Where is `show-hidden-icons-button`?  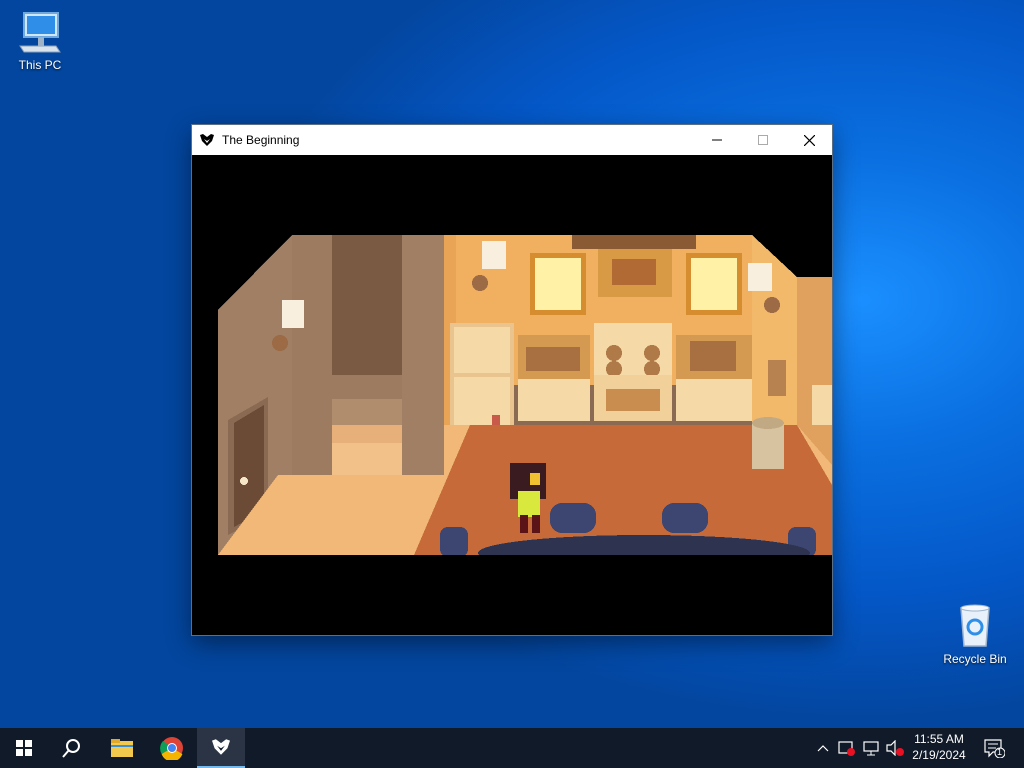
show-hidden-icons-button is located at coordinates (823, 748).